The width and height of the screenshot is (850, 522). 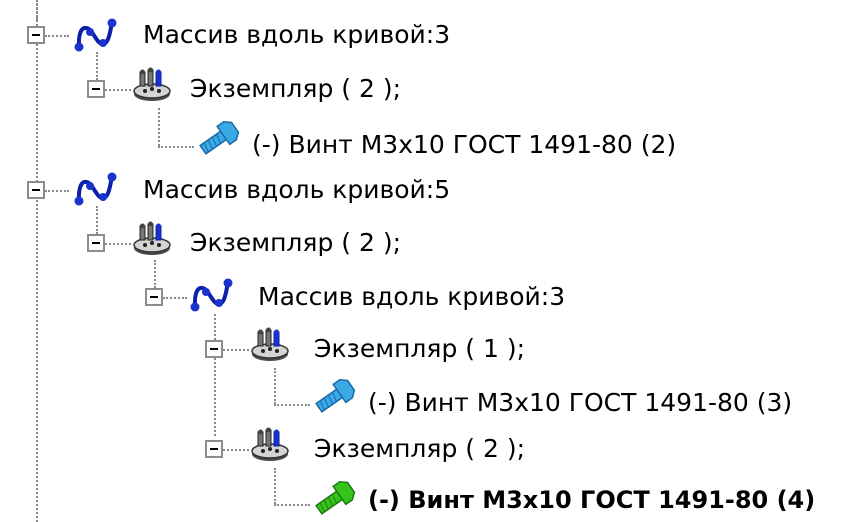 I want to click on tree-node-label: (-) Винт М3х10 ГОСТ 1491-80 (3), so click(x=580, y=403).